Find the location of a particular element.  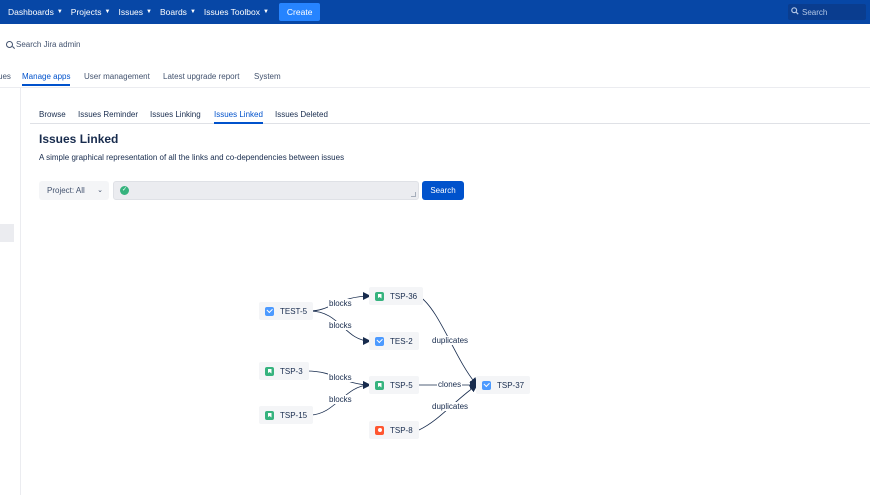

issue-key: TSP-5 is located at coordinates (401, 385).